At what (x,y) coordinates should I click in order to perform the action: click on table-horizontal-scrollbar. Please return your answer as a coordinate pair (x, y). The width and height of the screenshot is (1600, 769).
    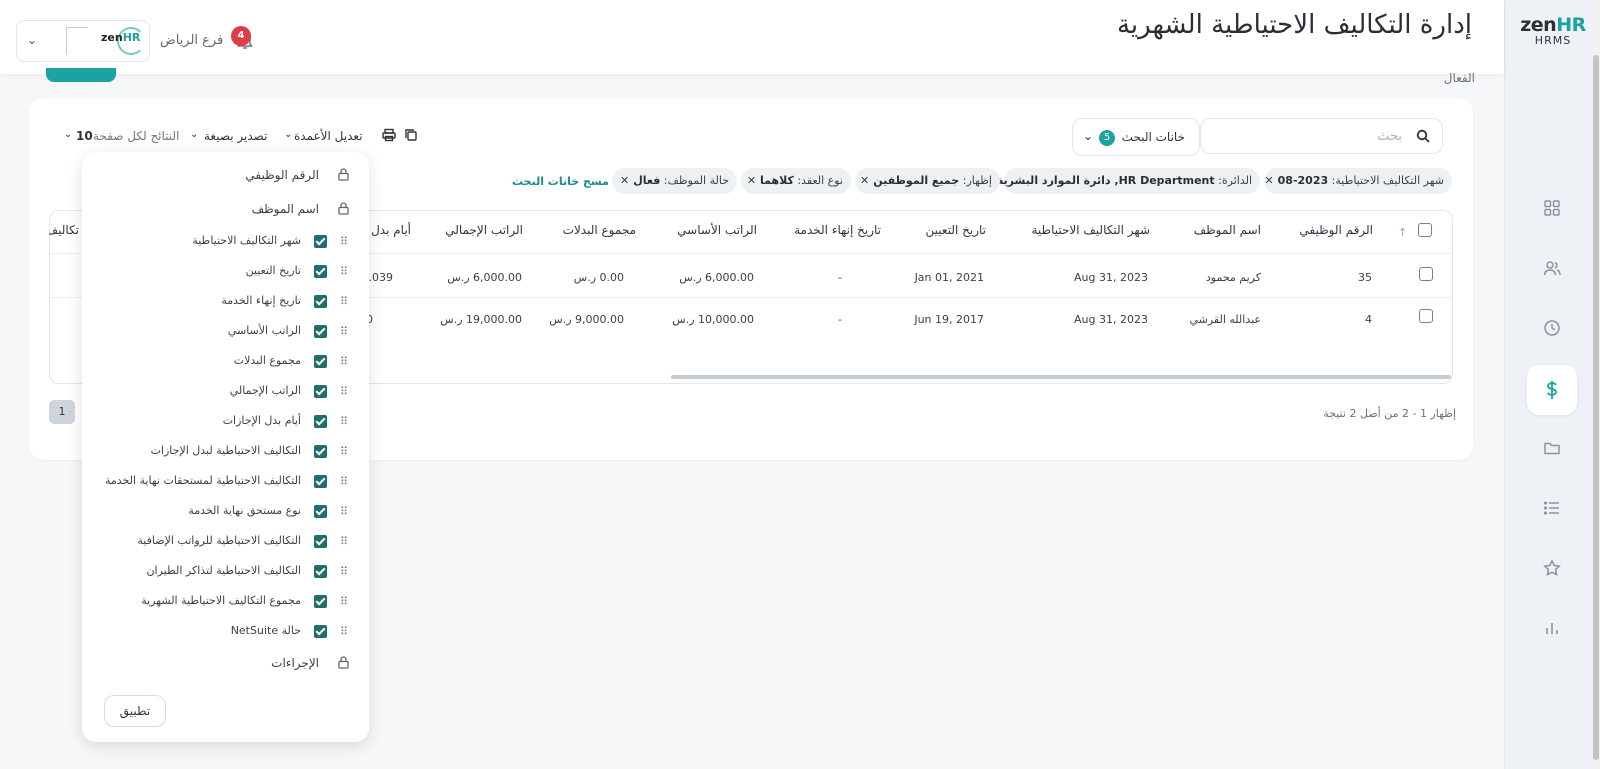
    Looking at the image, I should click on (1061, 377).